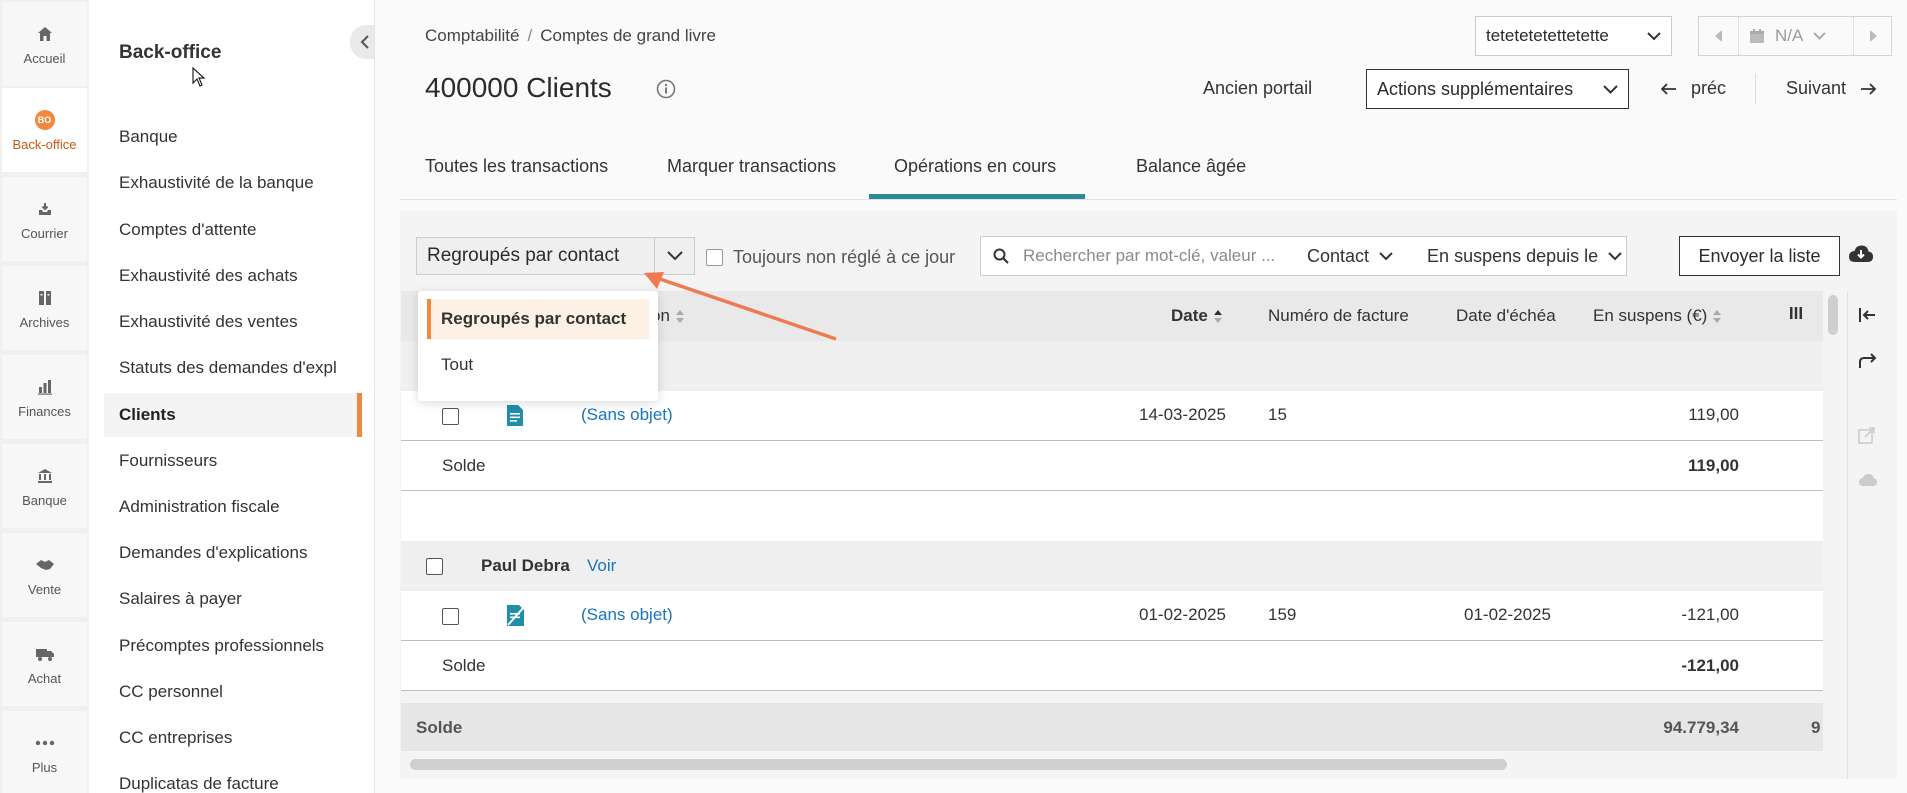 This screenshot has height=793, width=1907. Describe the element at coordinates (714, 257) in the screenshot. I see `always-unsettled-checkbox` at that location.